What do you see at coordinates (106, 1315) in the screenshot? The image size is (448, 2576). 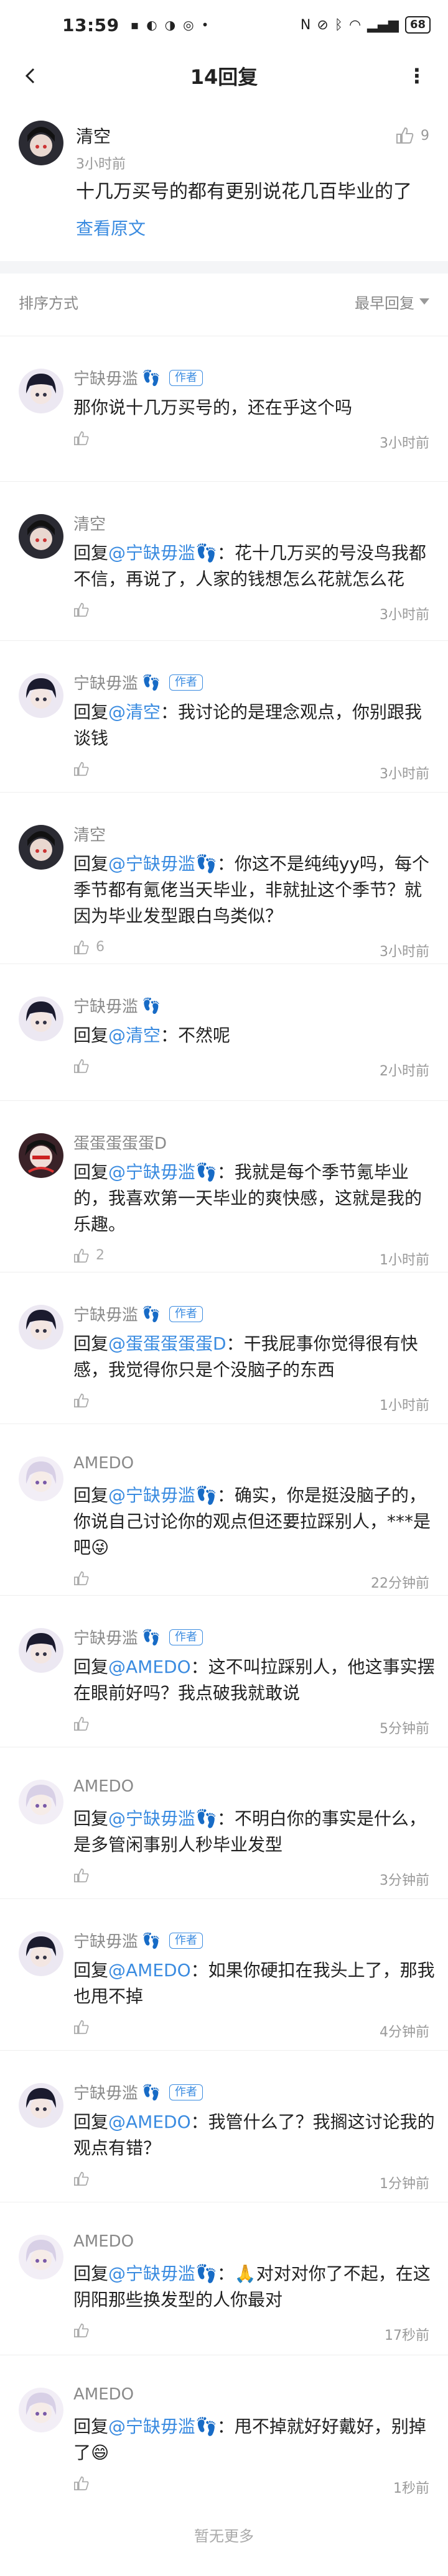 I see `reply-author-name: 宁缺毋滥` at bounding box center [106, 1315].